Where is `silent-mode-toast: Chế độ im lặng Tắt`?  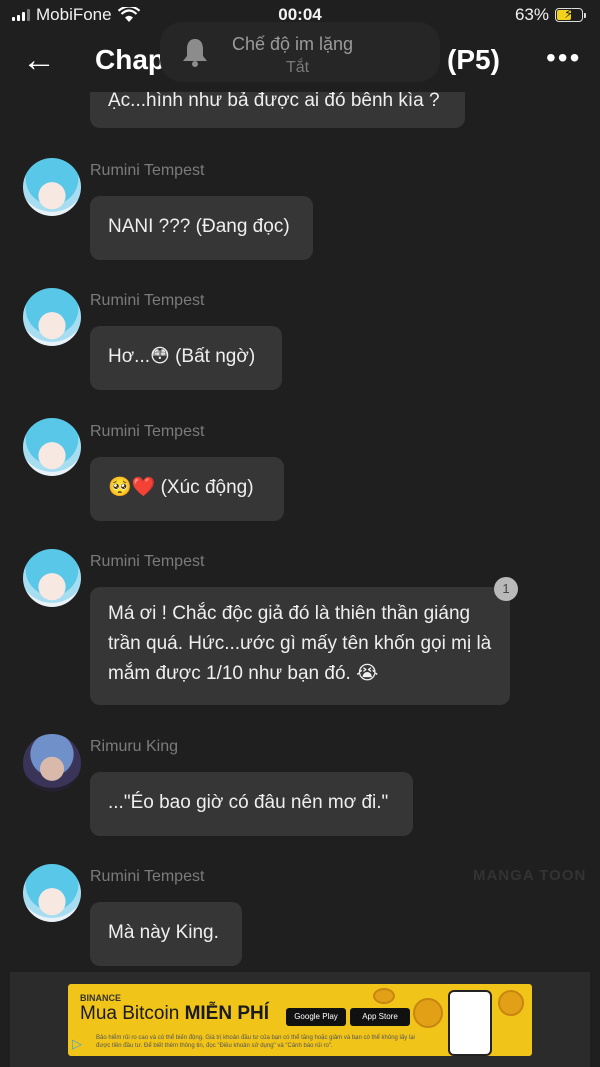 silent-mode-toast: Chế độ im lặng Tắt is located at coordinates (300, 52).